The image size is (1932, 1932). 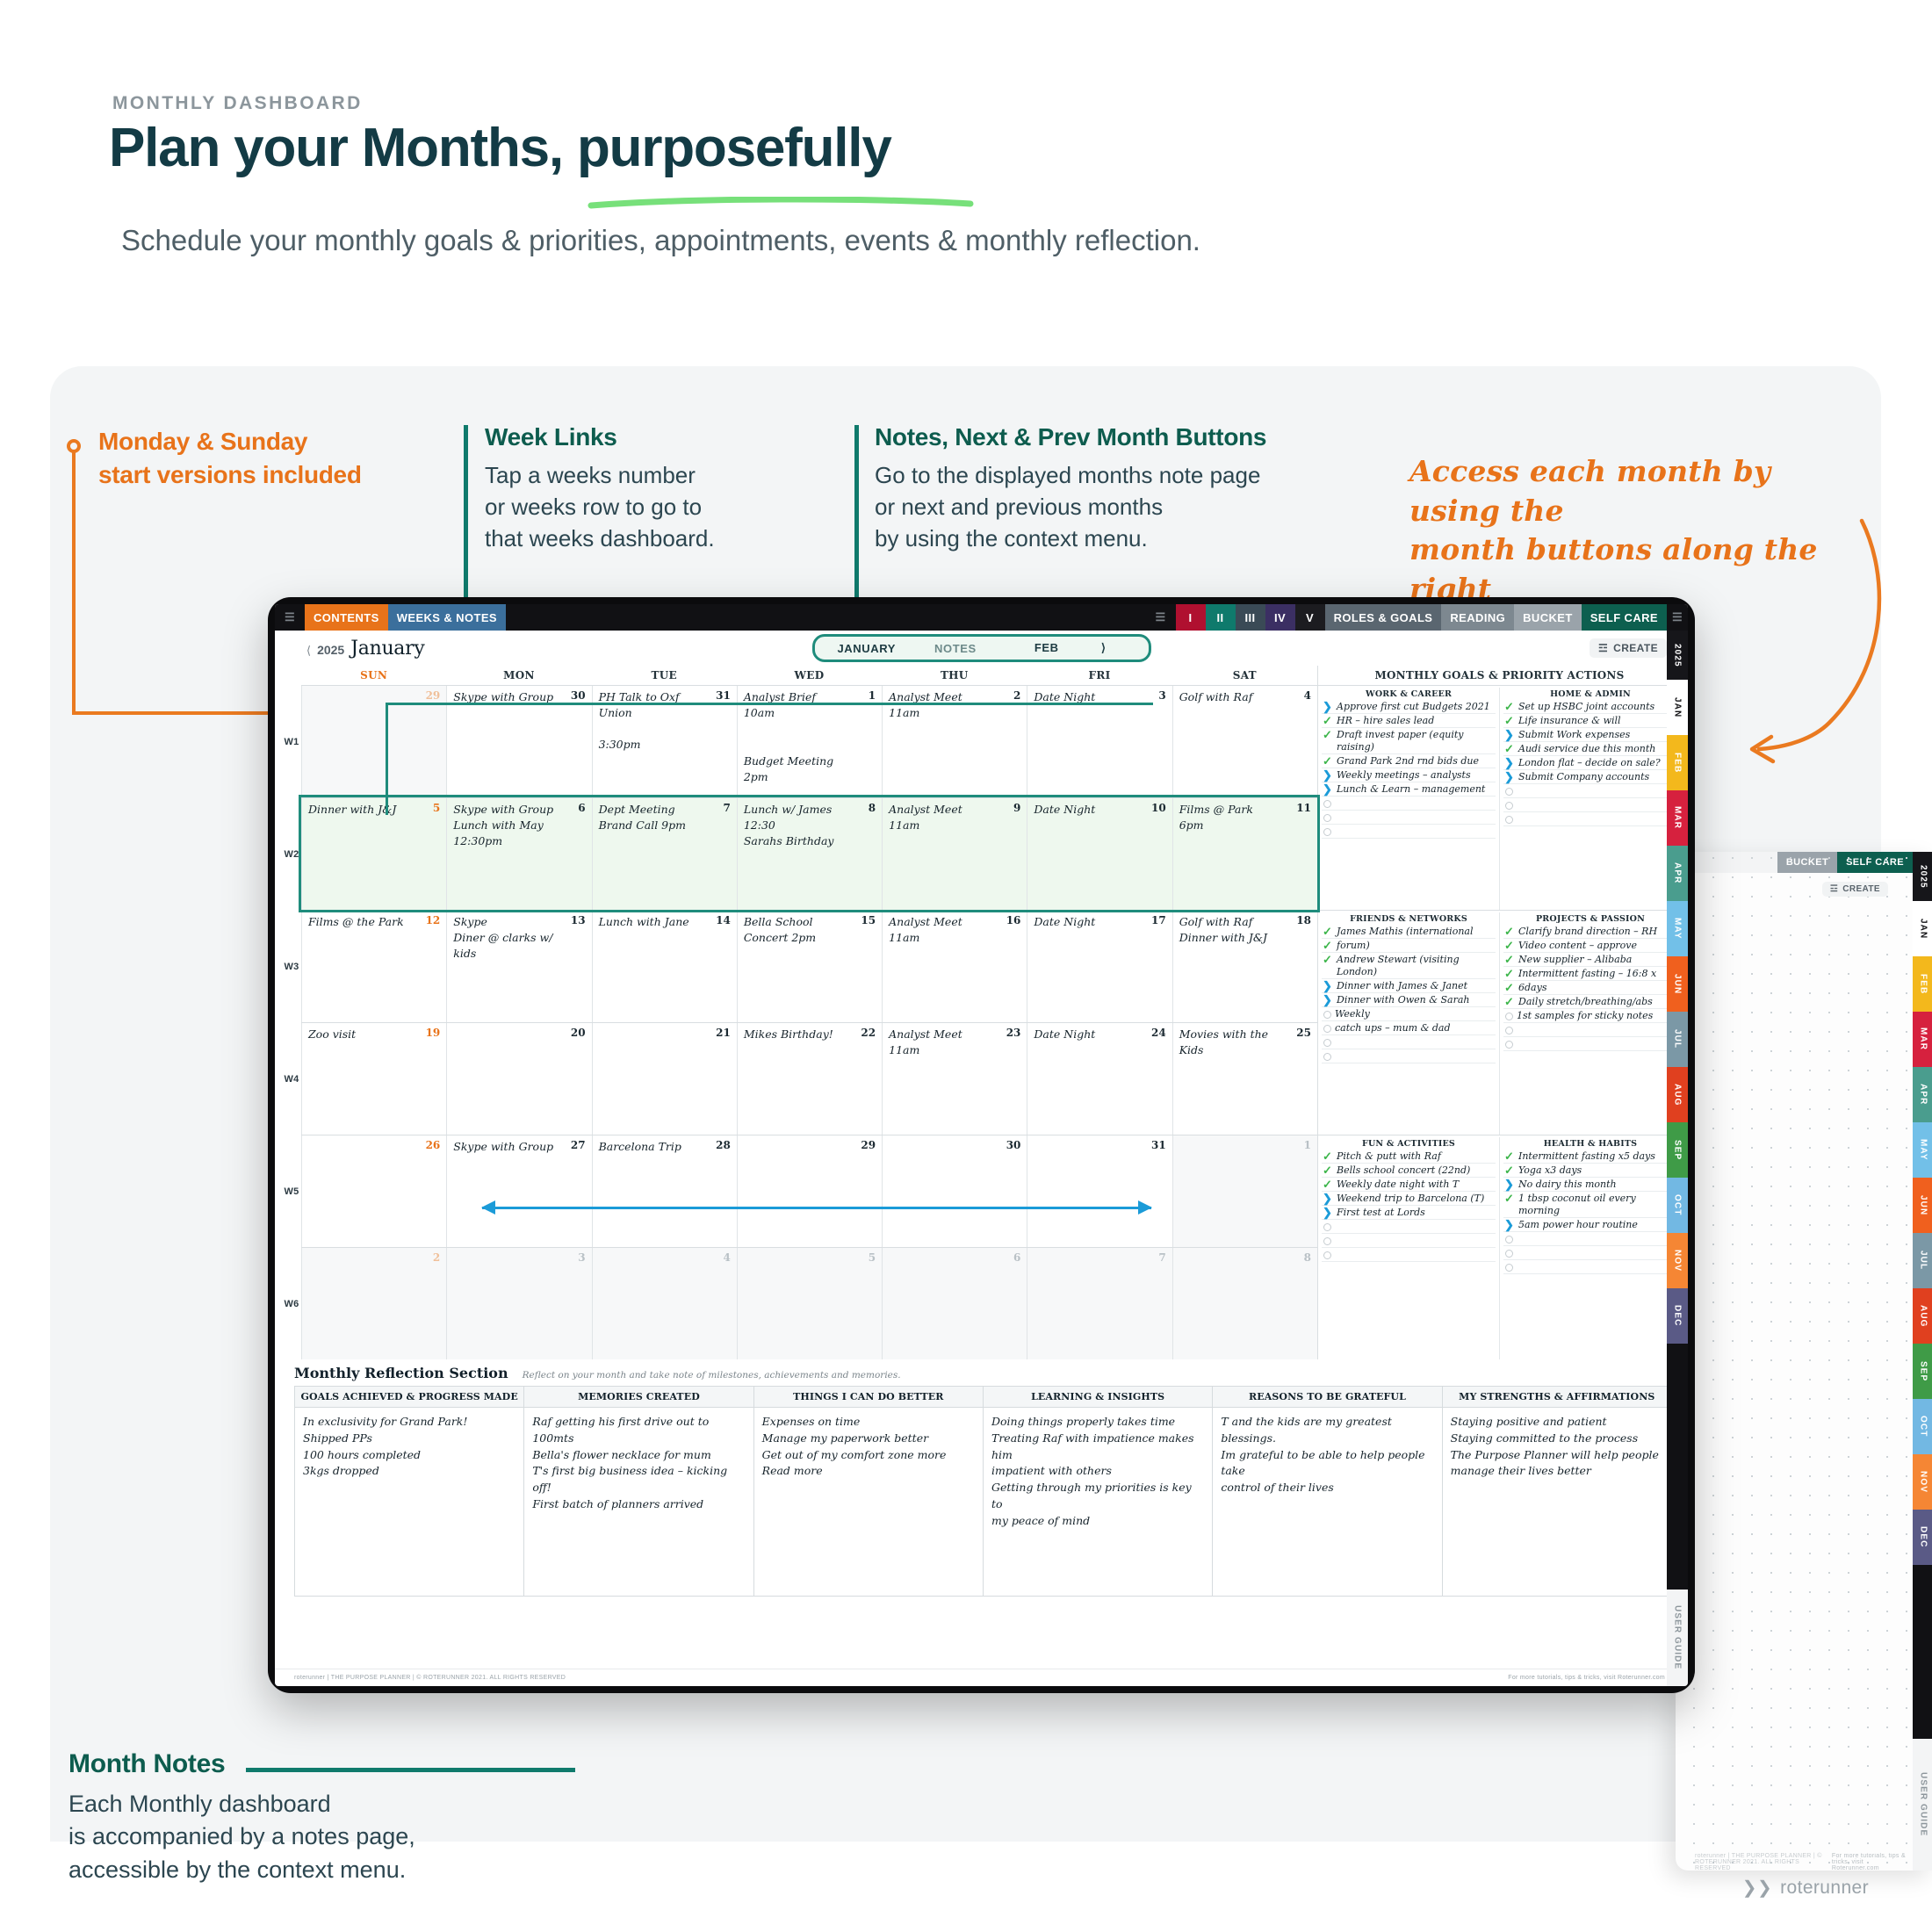 What do you see at coordinates (292, 742) in the screenshot?
I see `week-number-w1: W1` at bounding box center [292, 742].